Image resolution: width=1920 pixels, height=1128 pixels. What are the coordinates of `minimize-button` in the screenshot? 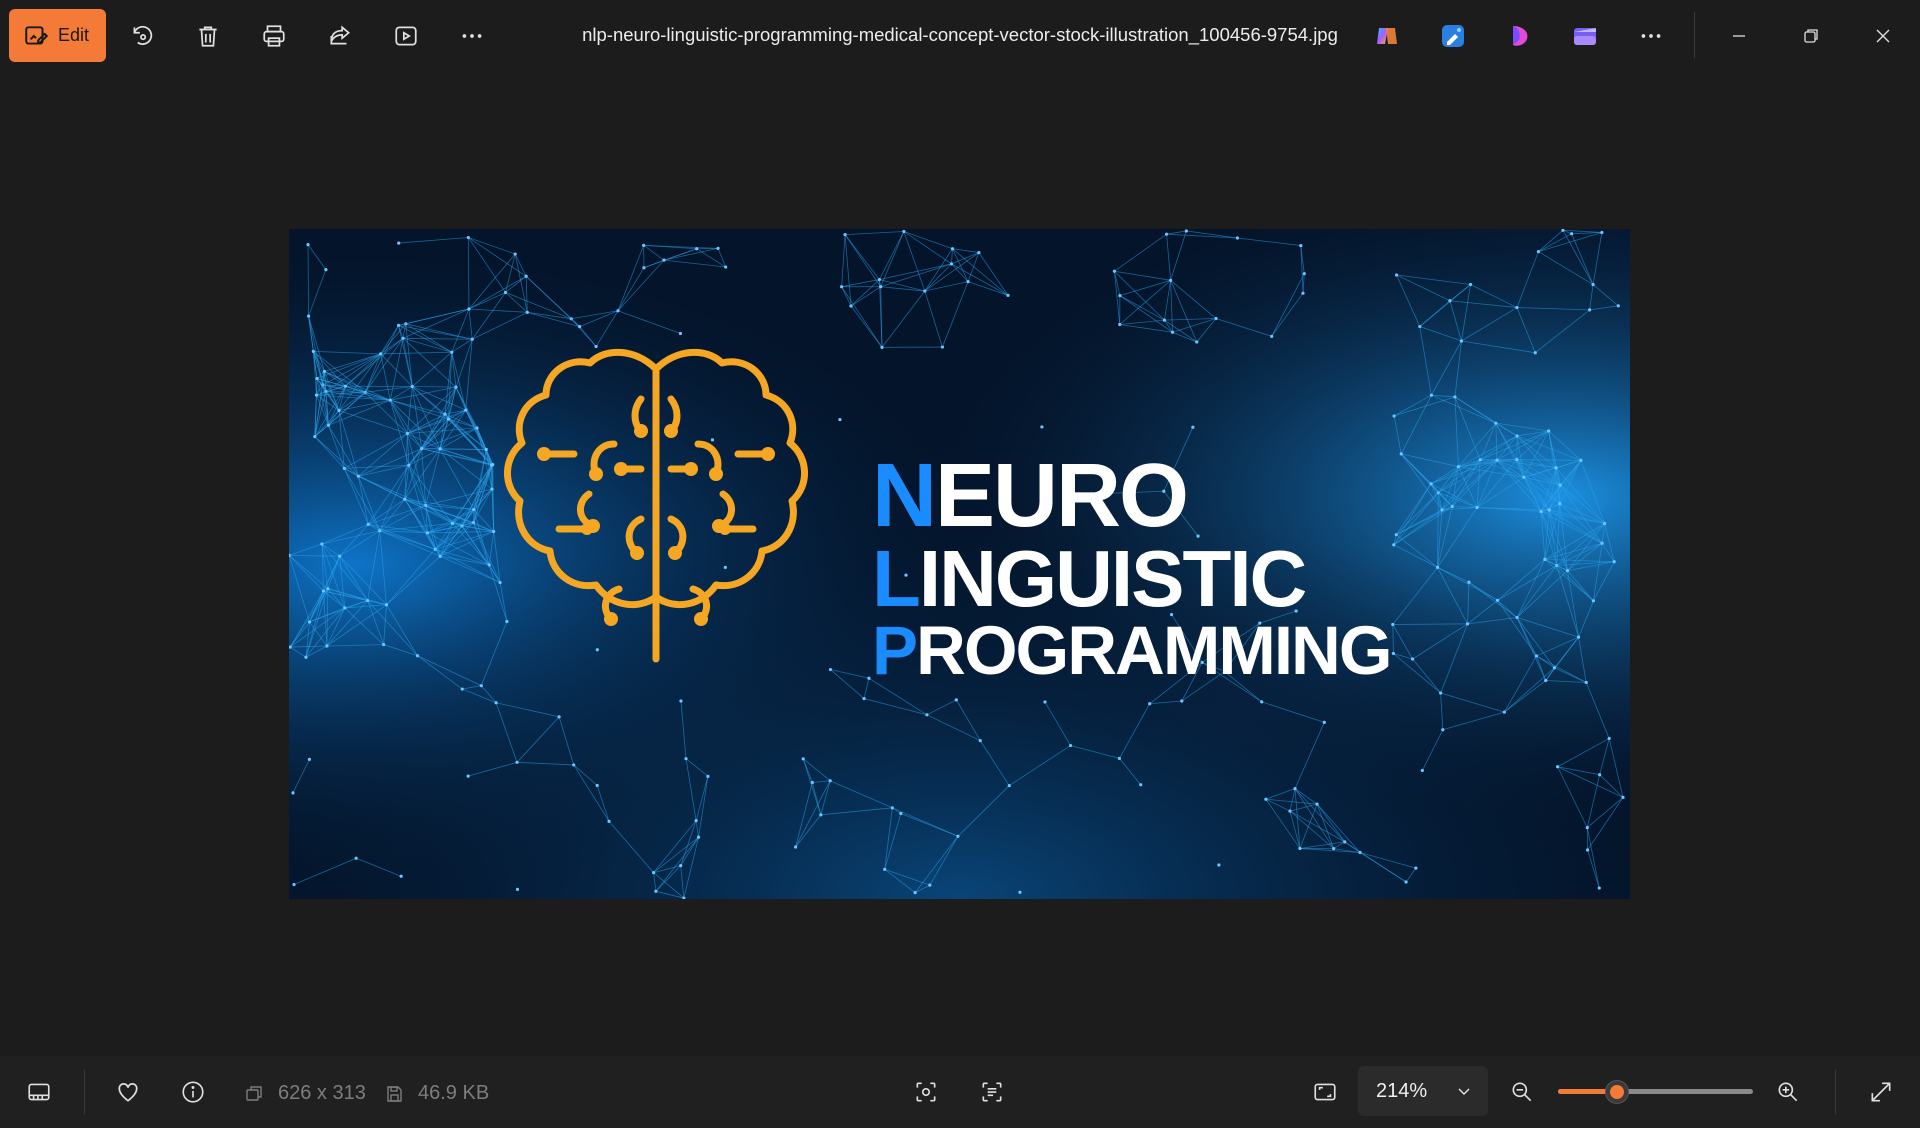 It's located at (1739, 36).